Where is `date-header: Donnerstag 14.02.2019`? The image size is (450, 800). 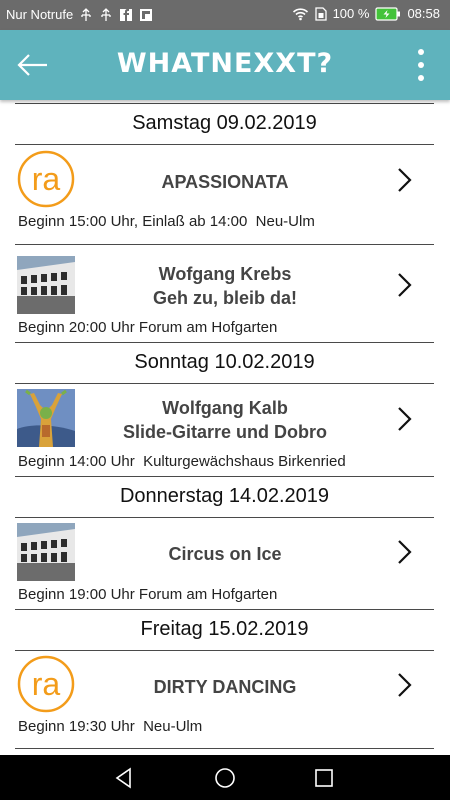
date-header: Donnerstag 14.02.2019 is located at coordinates (224, 496).